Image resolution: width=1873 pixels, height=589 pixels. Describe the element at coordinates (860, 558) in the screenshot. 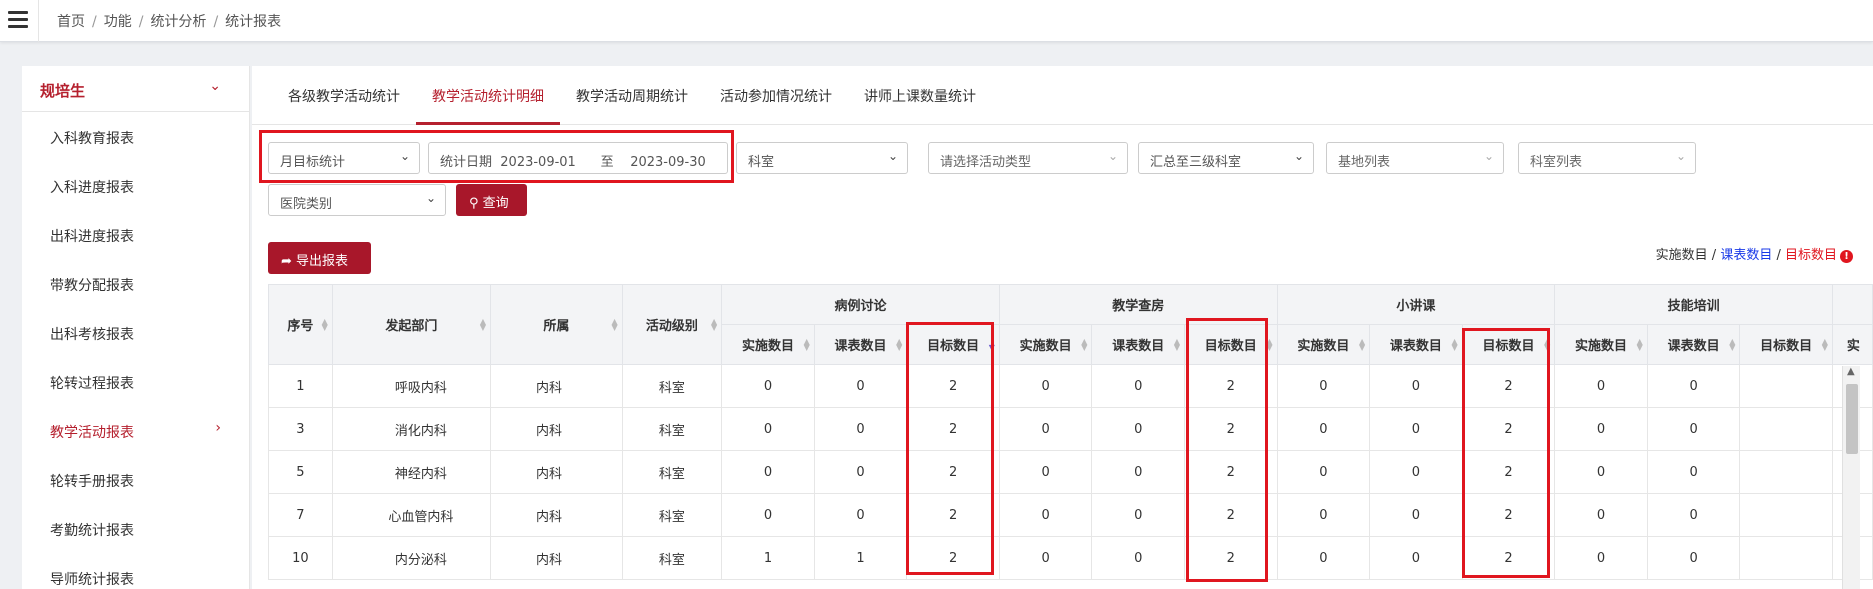

I see `cell-value: 1` at that location.